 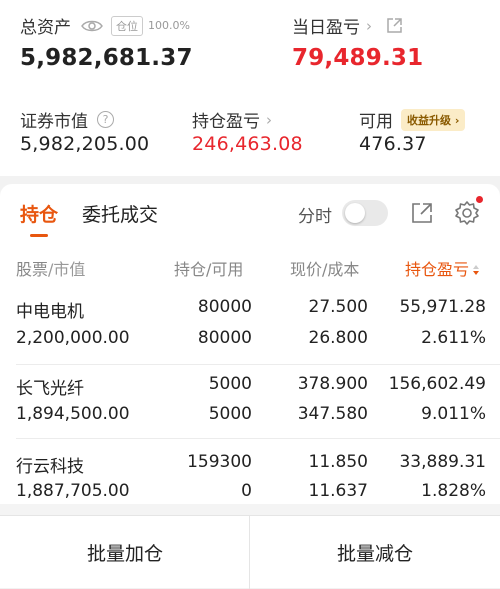 I want to click on holding-pnl-row: 持仓盈亏 ›, so click(x=232, y=120).